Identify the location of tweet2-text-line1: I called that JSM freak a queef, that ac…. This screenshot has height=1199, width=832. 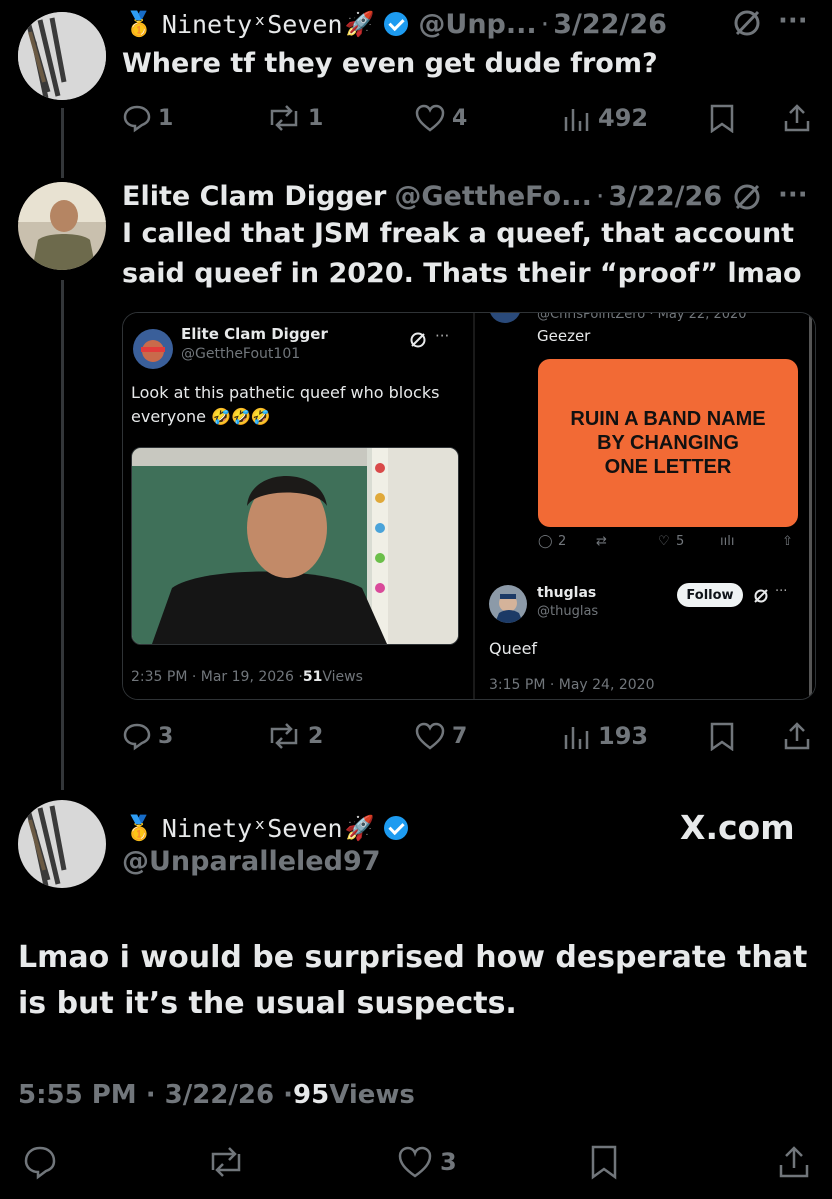
(458, 233).